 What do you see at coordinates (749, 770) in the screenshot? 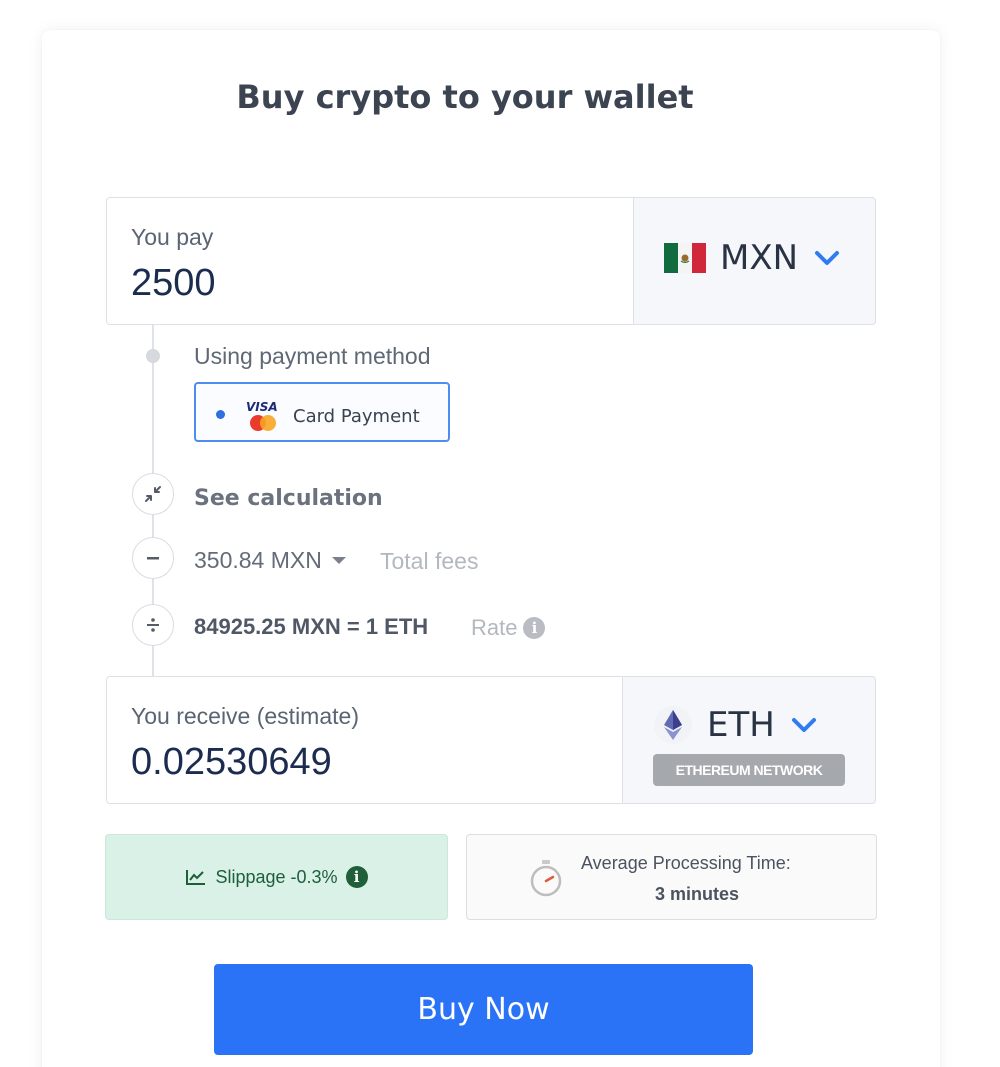
I see `network-badge: ETHEREUM NETWORK` at bounding box center [749, 770].